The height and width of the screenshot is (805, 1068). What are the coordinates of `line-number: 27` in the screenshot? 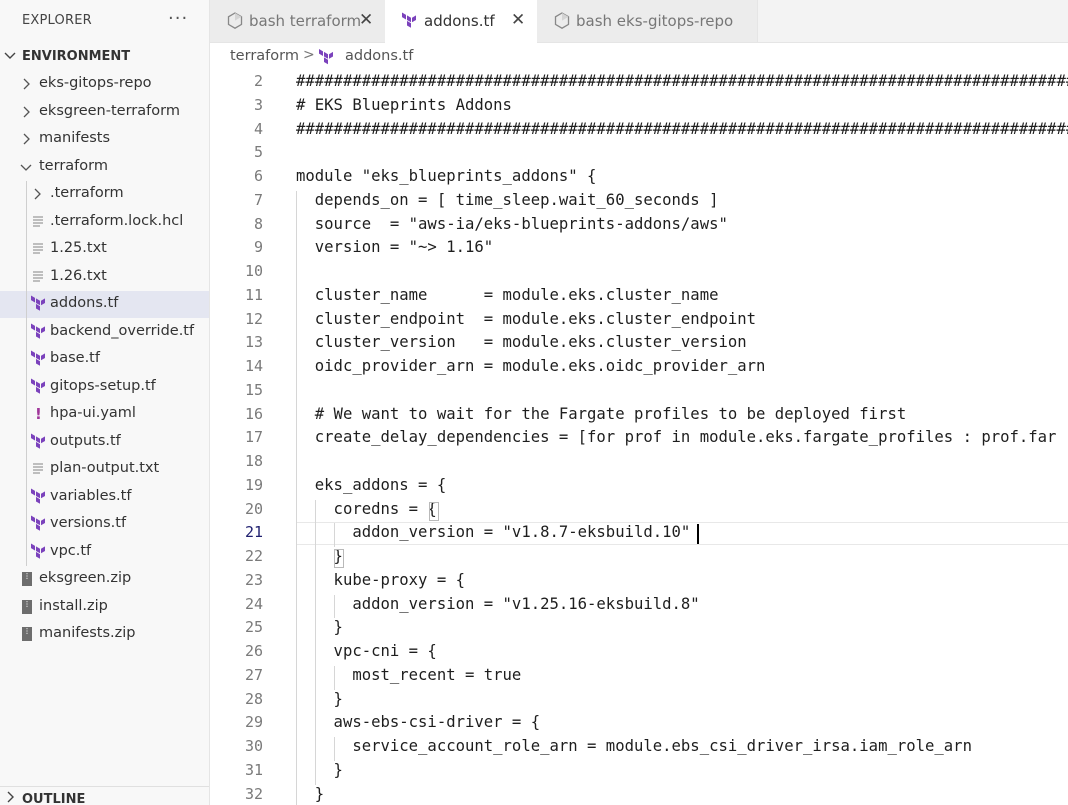 It's located at (253, 674).